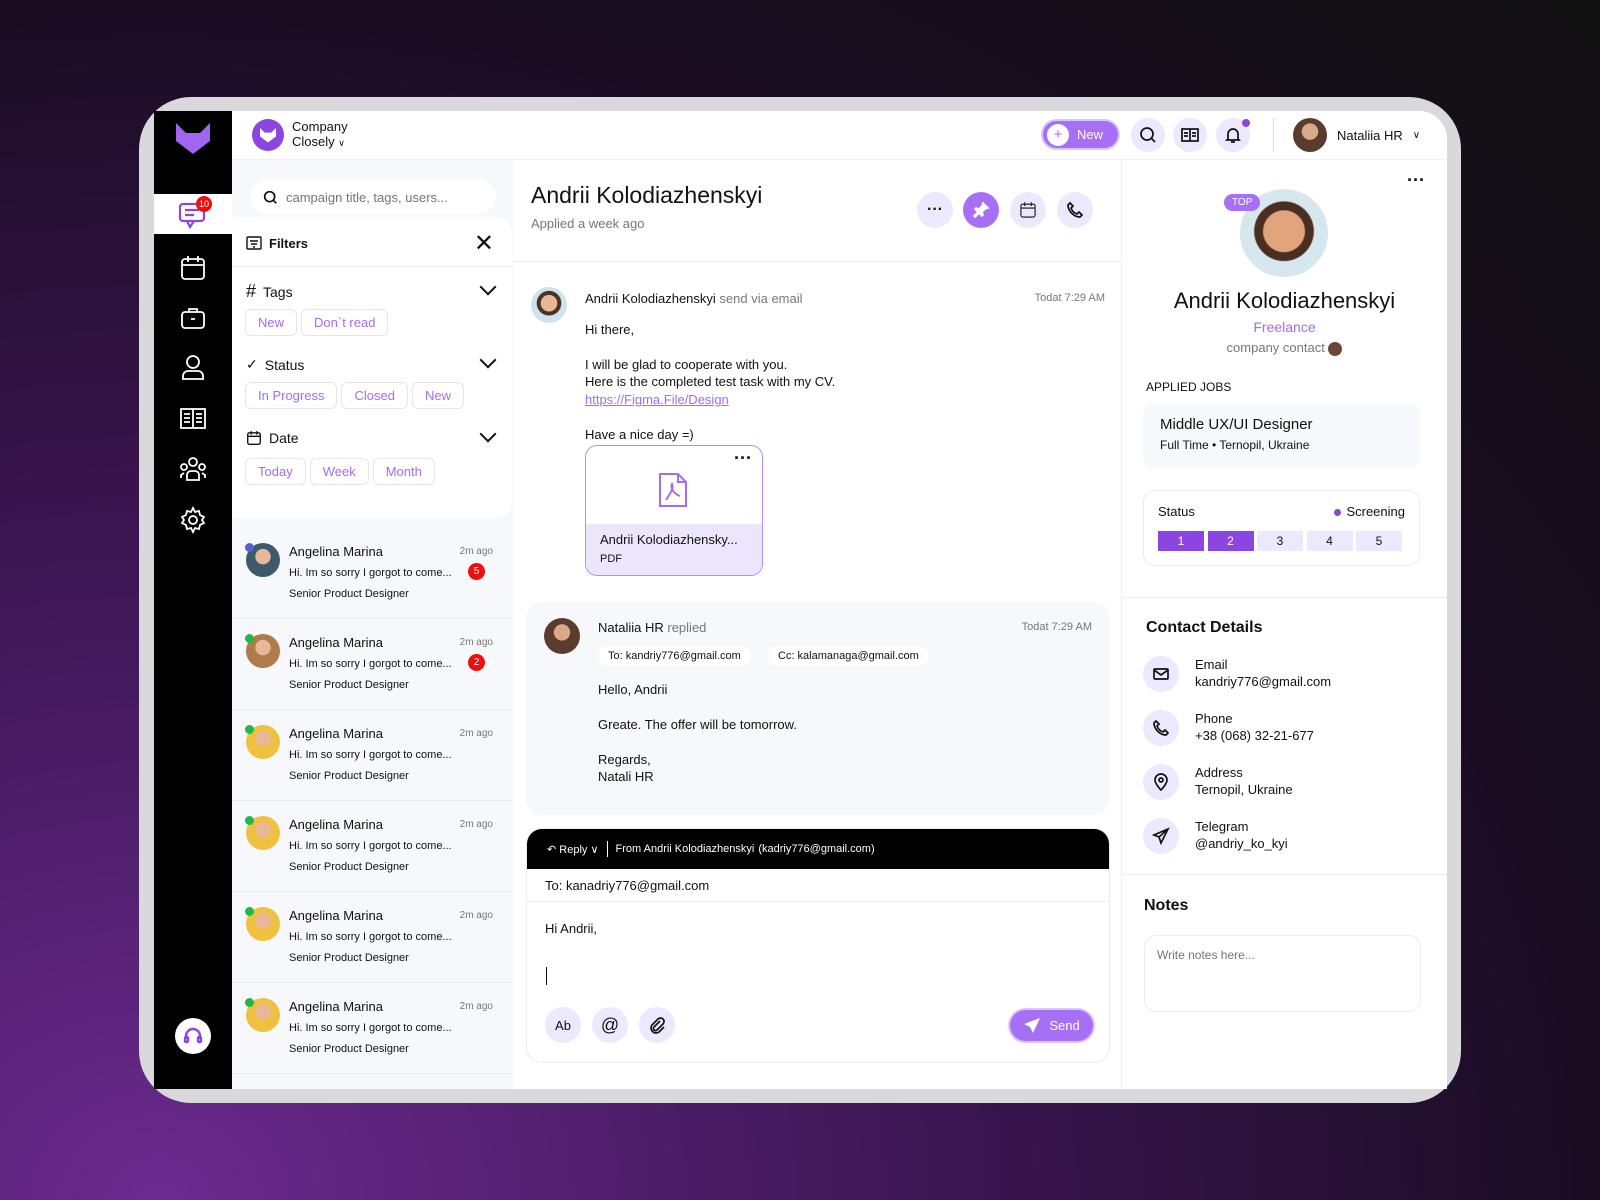  I want to click on date-chip-month: Month, so click(403, 471).